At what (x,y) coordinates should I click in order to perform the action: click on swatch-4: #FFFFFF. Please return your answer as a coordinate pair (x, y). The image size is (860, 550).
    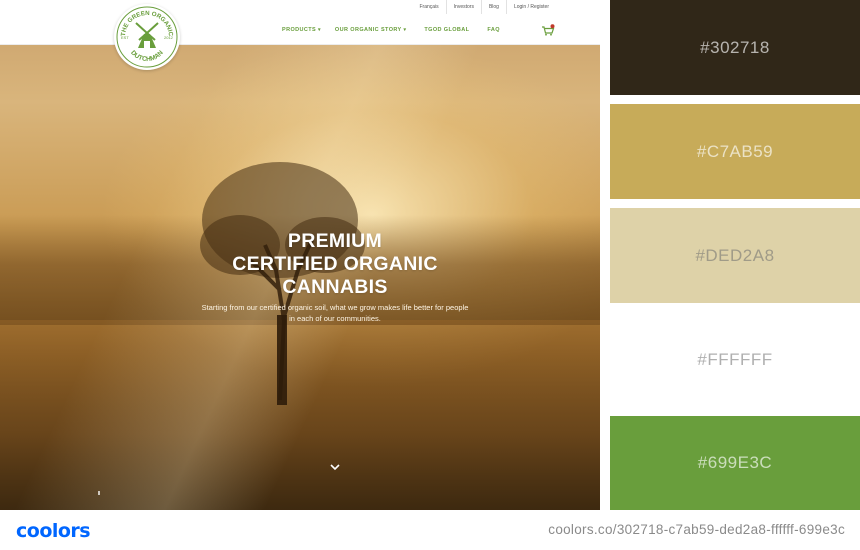
    Looking at the image, I should click on (735, 359).